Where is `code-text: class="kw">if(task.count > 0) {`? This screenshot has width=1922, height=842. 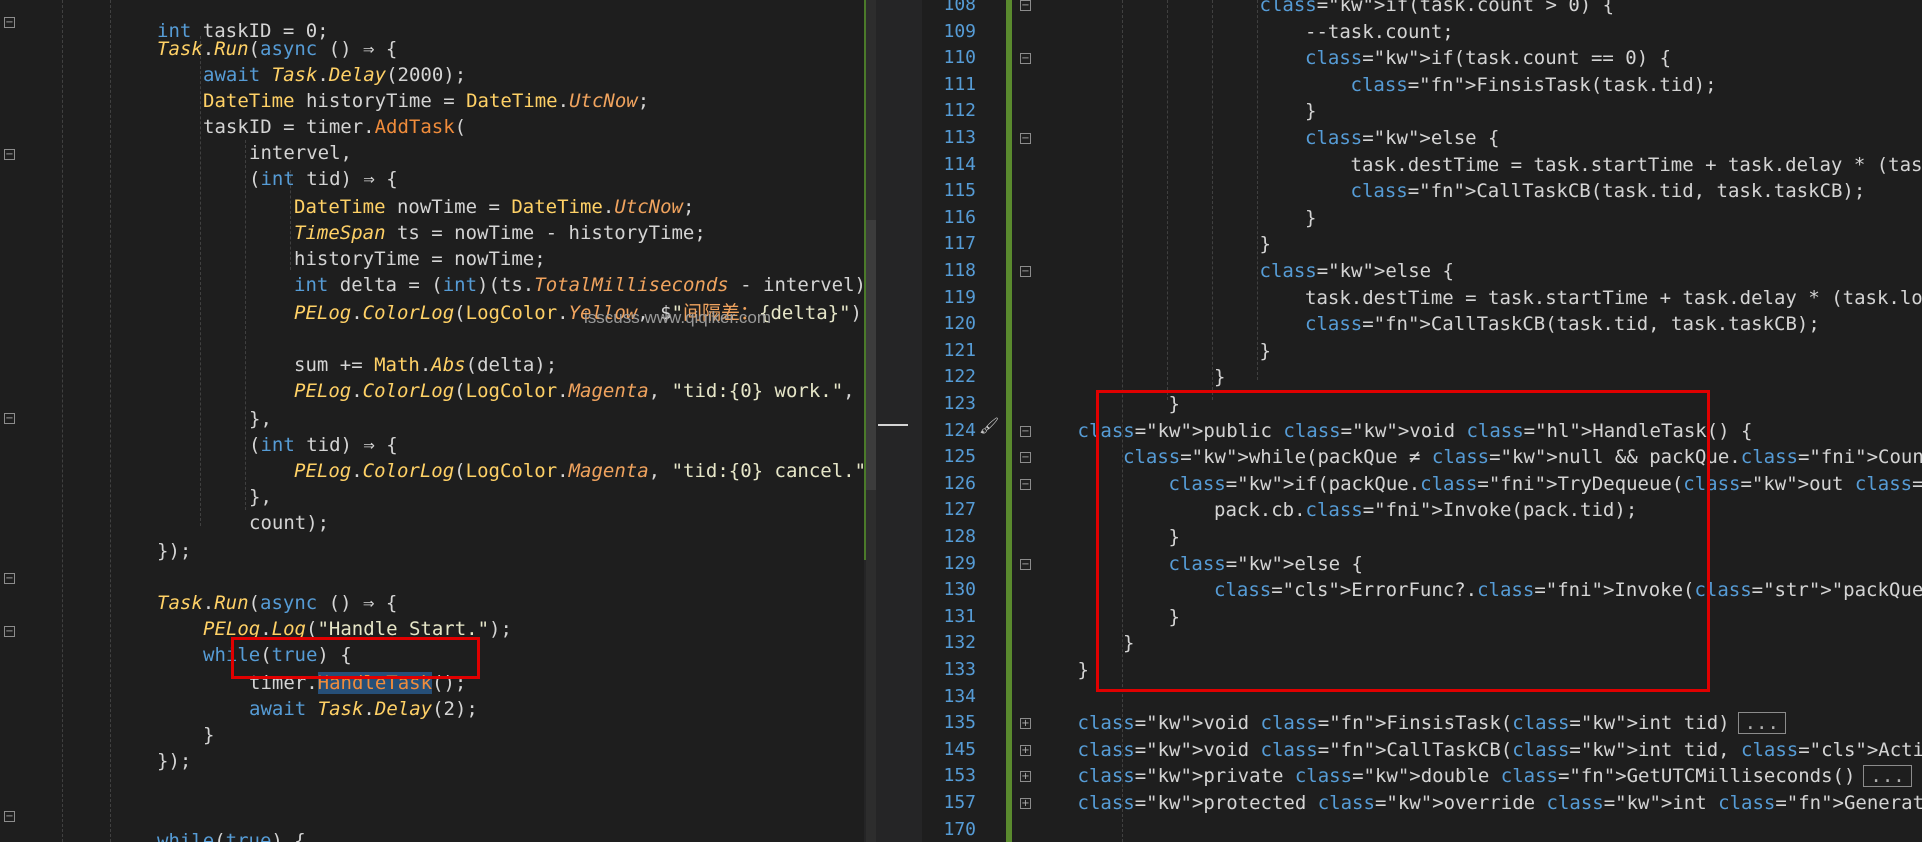 code-text: class="kw">if(task.count > 0) { is located at coordinates (1437, 8).